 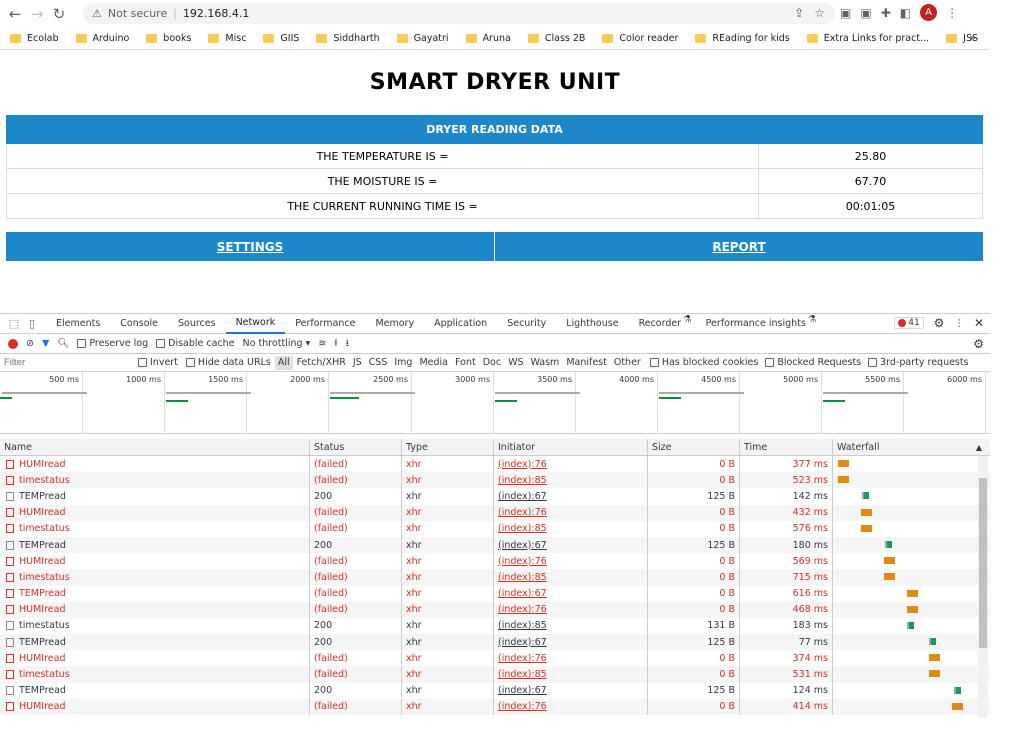 What do you see at coordinates (939, 323) in the screenshot?
I see `settings-gear-icon: ⚙` at bounding box center [939, 323].